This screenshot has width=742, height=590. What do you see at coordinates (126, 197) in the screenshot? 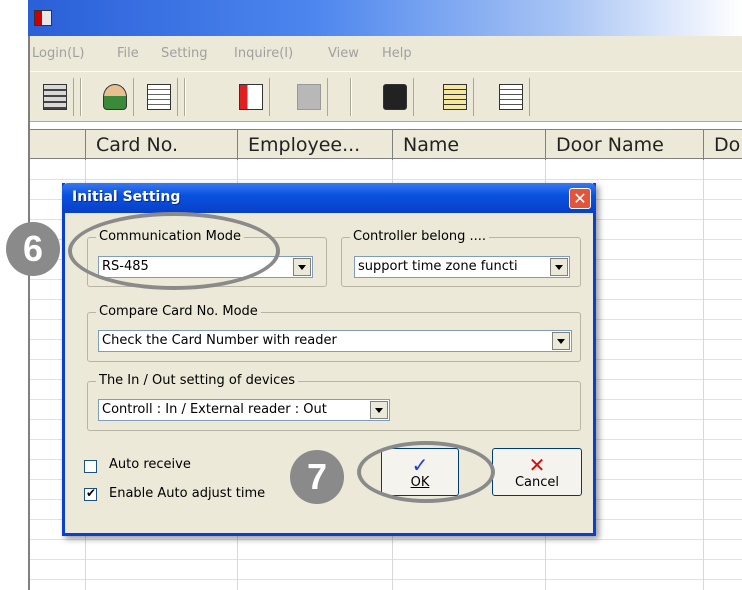
I see `dialog-title: Initial Setting` at bounding box center [126, 197].